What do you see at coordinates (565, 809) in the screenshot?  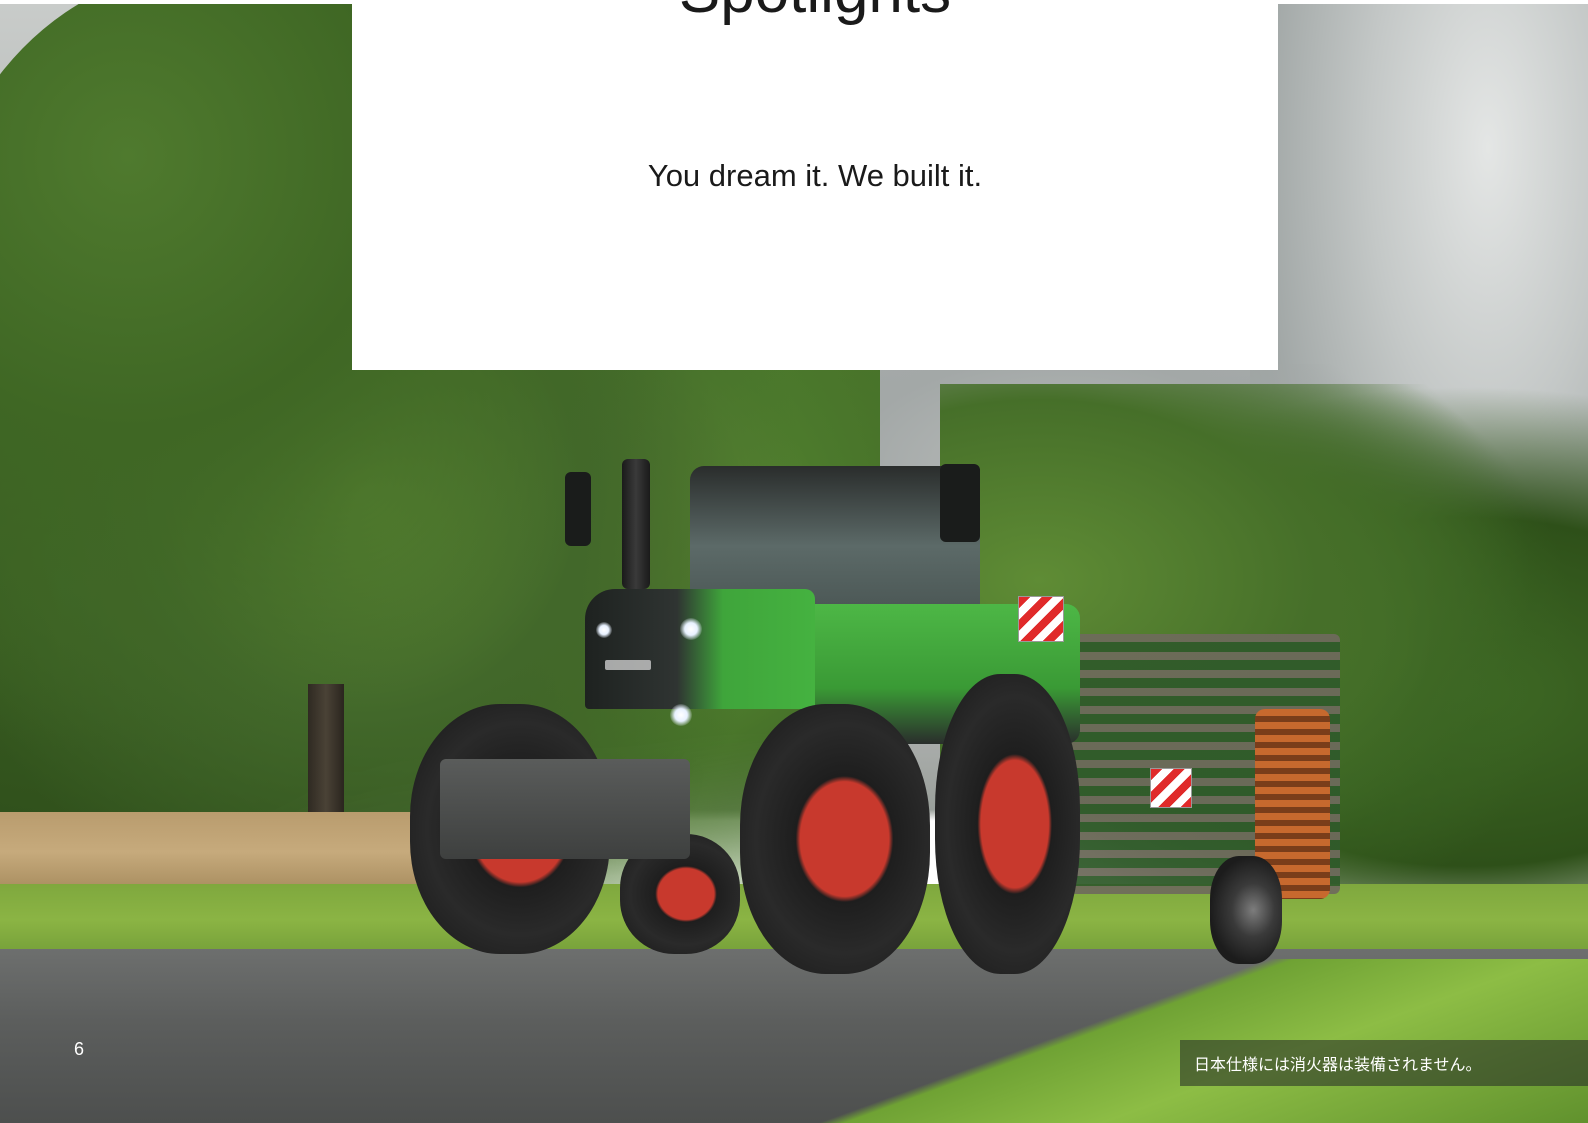 I see `front-ballast-weight` at bounding box center [565, 809].